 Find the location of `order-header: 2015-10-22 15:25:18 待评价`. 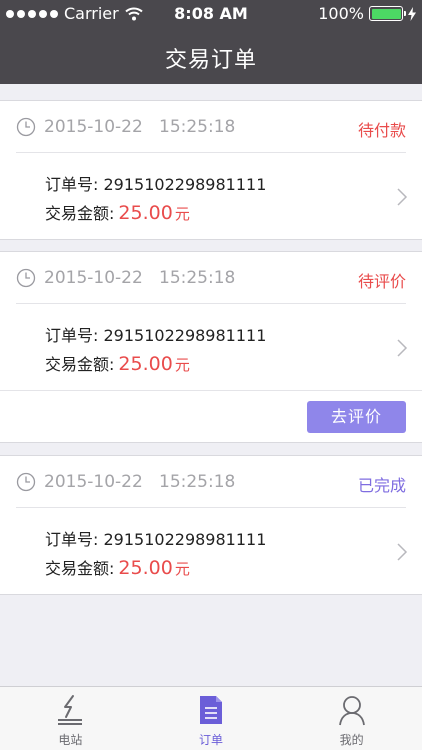

order-header: 2015-10-22 15:25:18 待评价 is located at coordinates (211, 278).